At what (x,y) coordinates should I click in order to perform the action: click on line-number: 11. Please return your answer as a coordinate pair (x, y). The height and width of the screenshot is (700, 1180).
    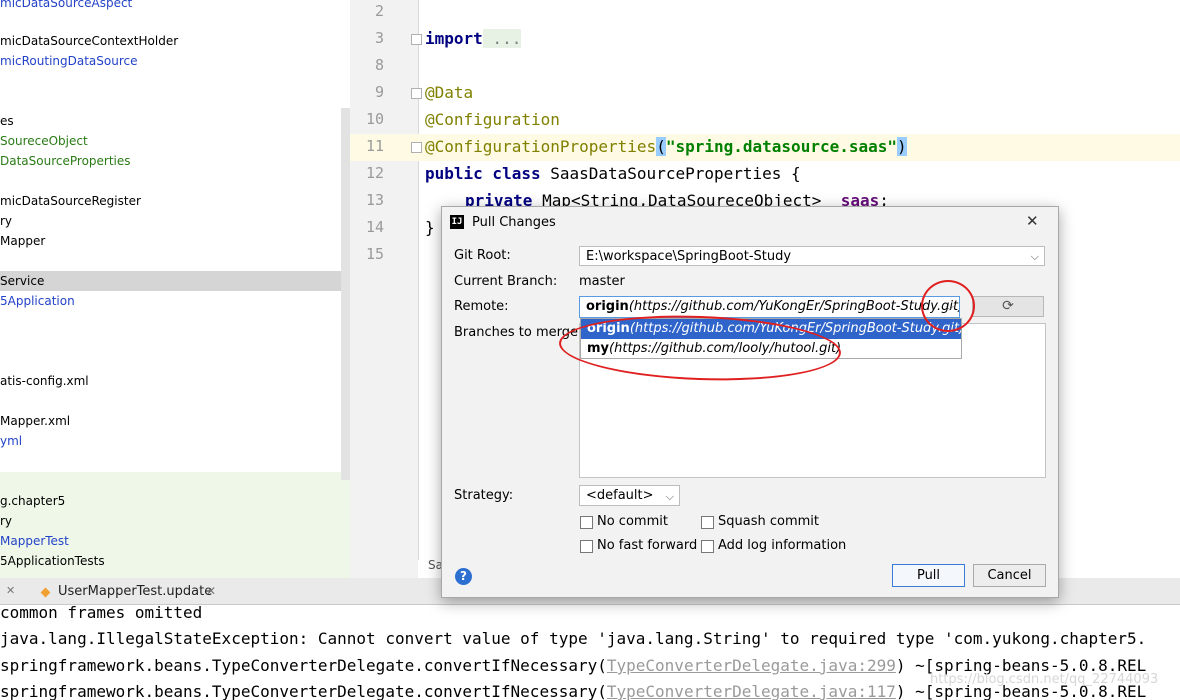
    Looking at the image, I should click on (374, 146).